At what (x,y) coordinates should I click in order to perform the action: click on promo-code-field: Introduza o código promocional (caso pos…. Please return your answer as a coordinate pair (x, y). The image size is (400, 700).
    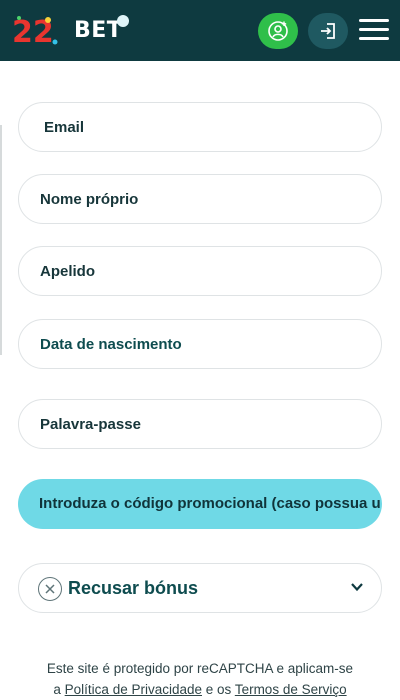
    Looking at the image, I should click on (200, 504).